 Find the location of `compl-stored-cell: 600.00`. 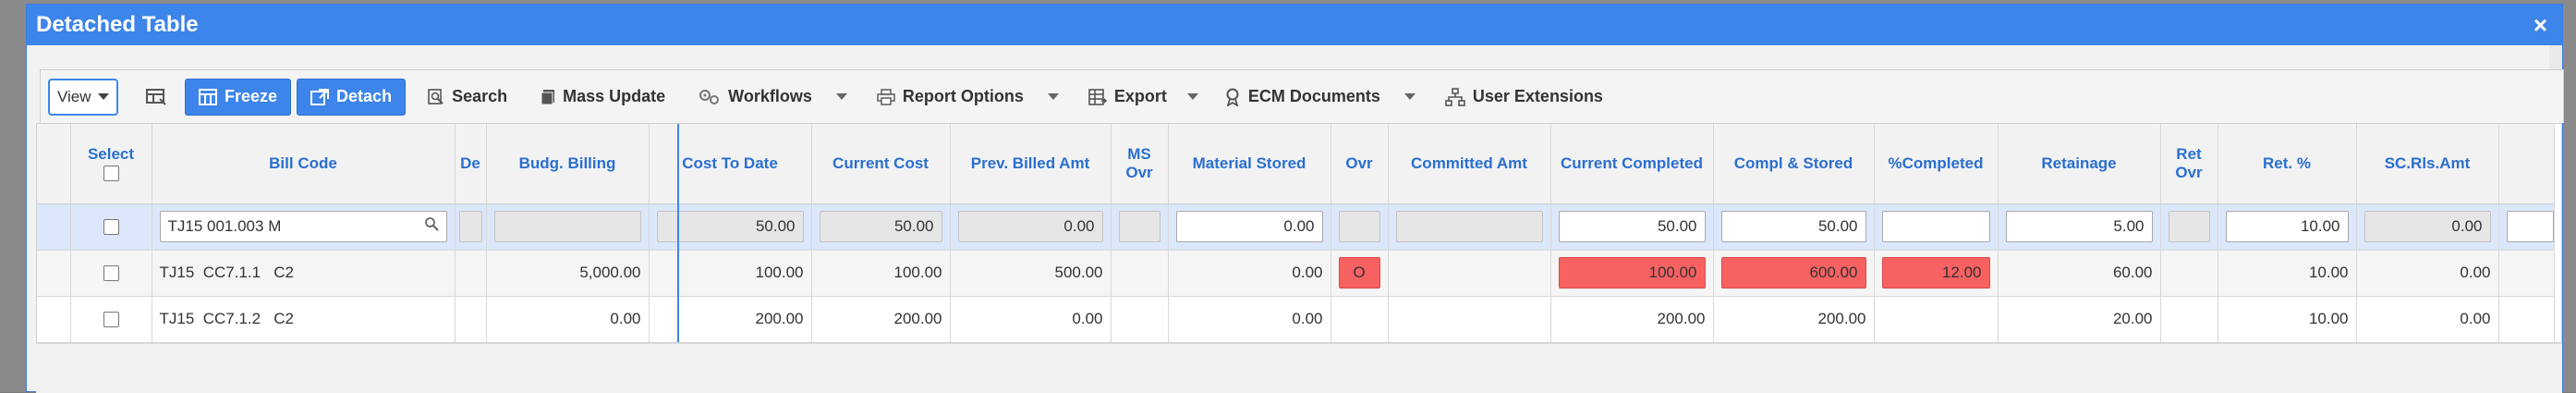

compl-stored-cell: 600.00 is located at coordinates (1794, 273).